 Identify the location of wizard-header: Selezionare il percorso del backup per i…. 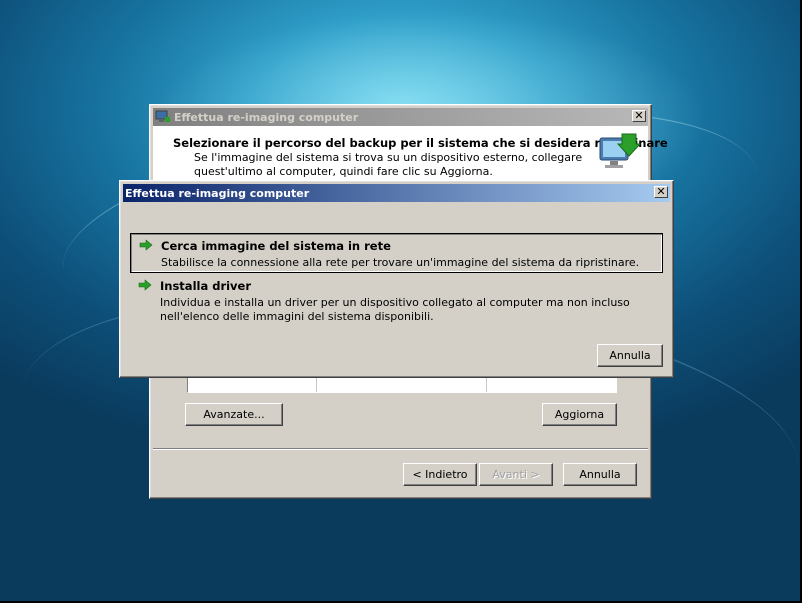
(410, 156).